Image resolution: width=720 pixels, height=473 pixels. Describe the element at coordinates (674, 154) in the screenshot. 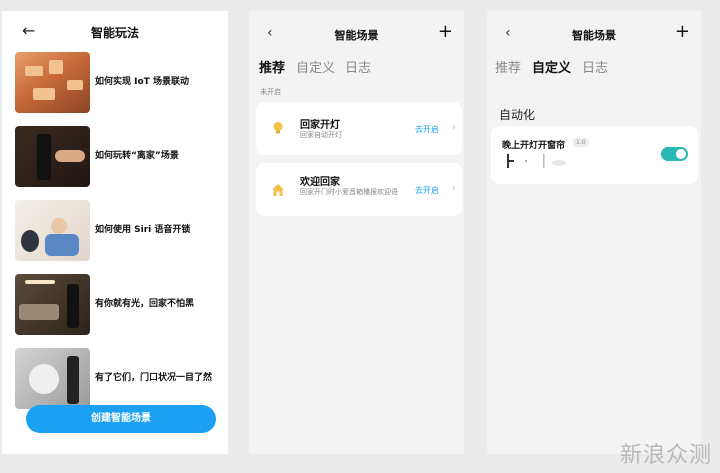

I see `automation-toggle` at that location.